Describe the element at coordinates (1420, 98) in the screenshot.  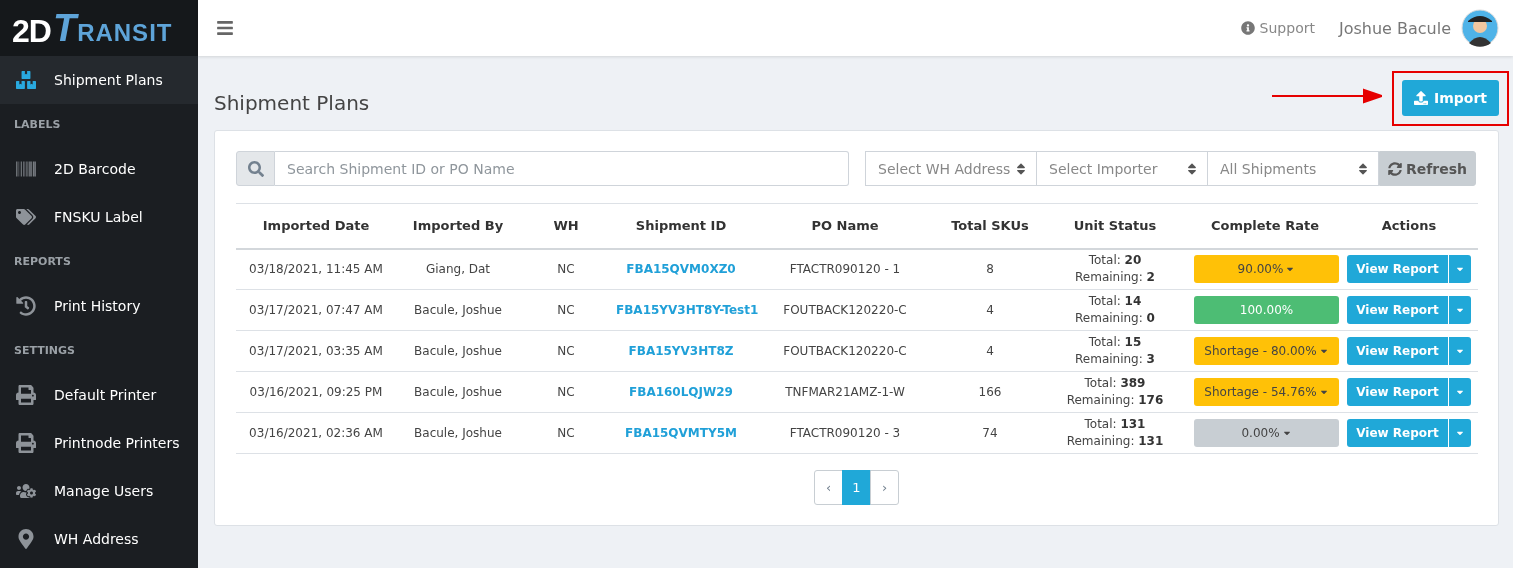
I see `upload-icon` at that location.